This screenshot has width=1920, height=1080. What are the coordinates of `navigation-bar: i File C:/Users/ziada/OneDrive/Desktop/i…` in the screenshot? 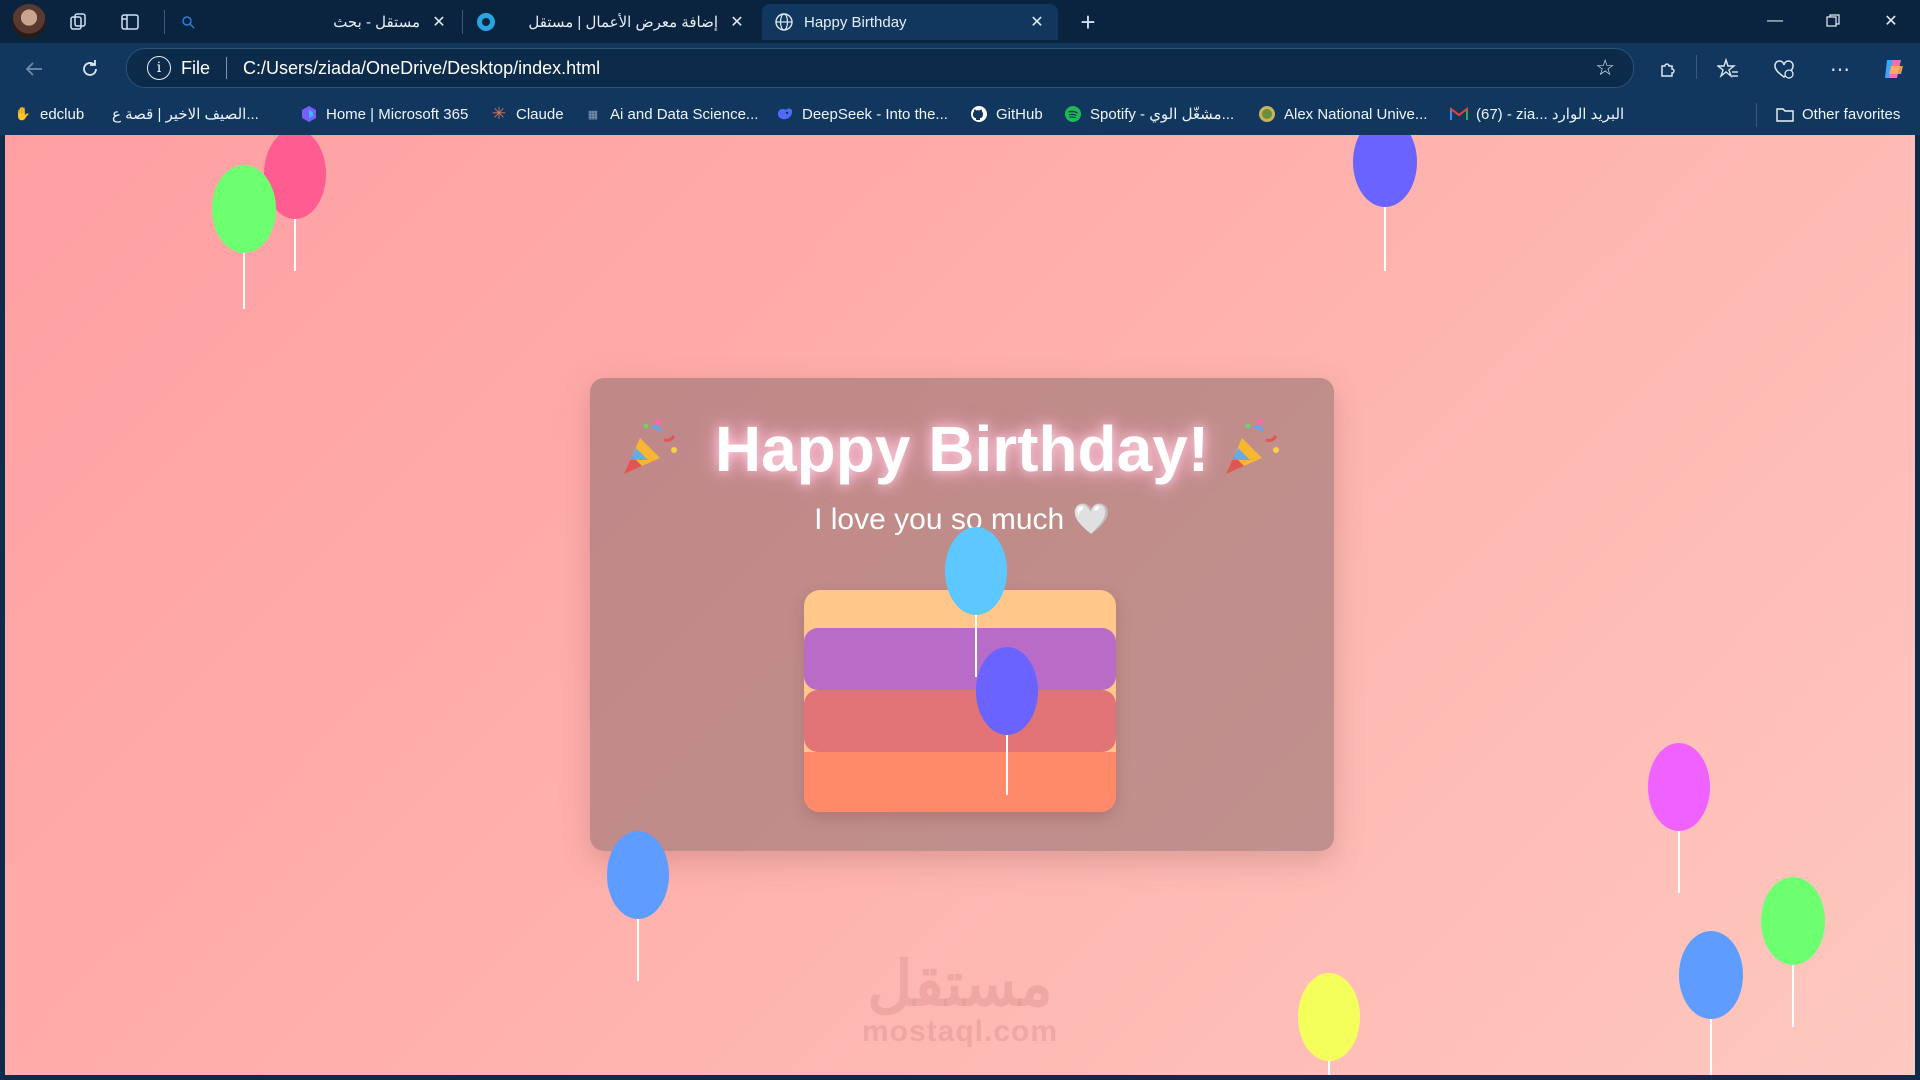 It's located at (960, 68).